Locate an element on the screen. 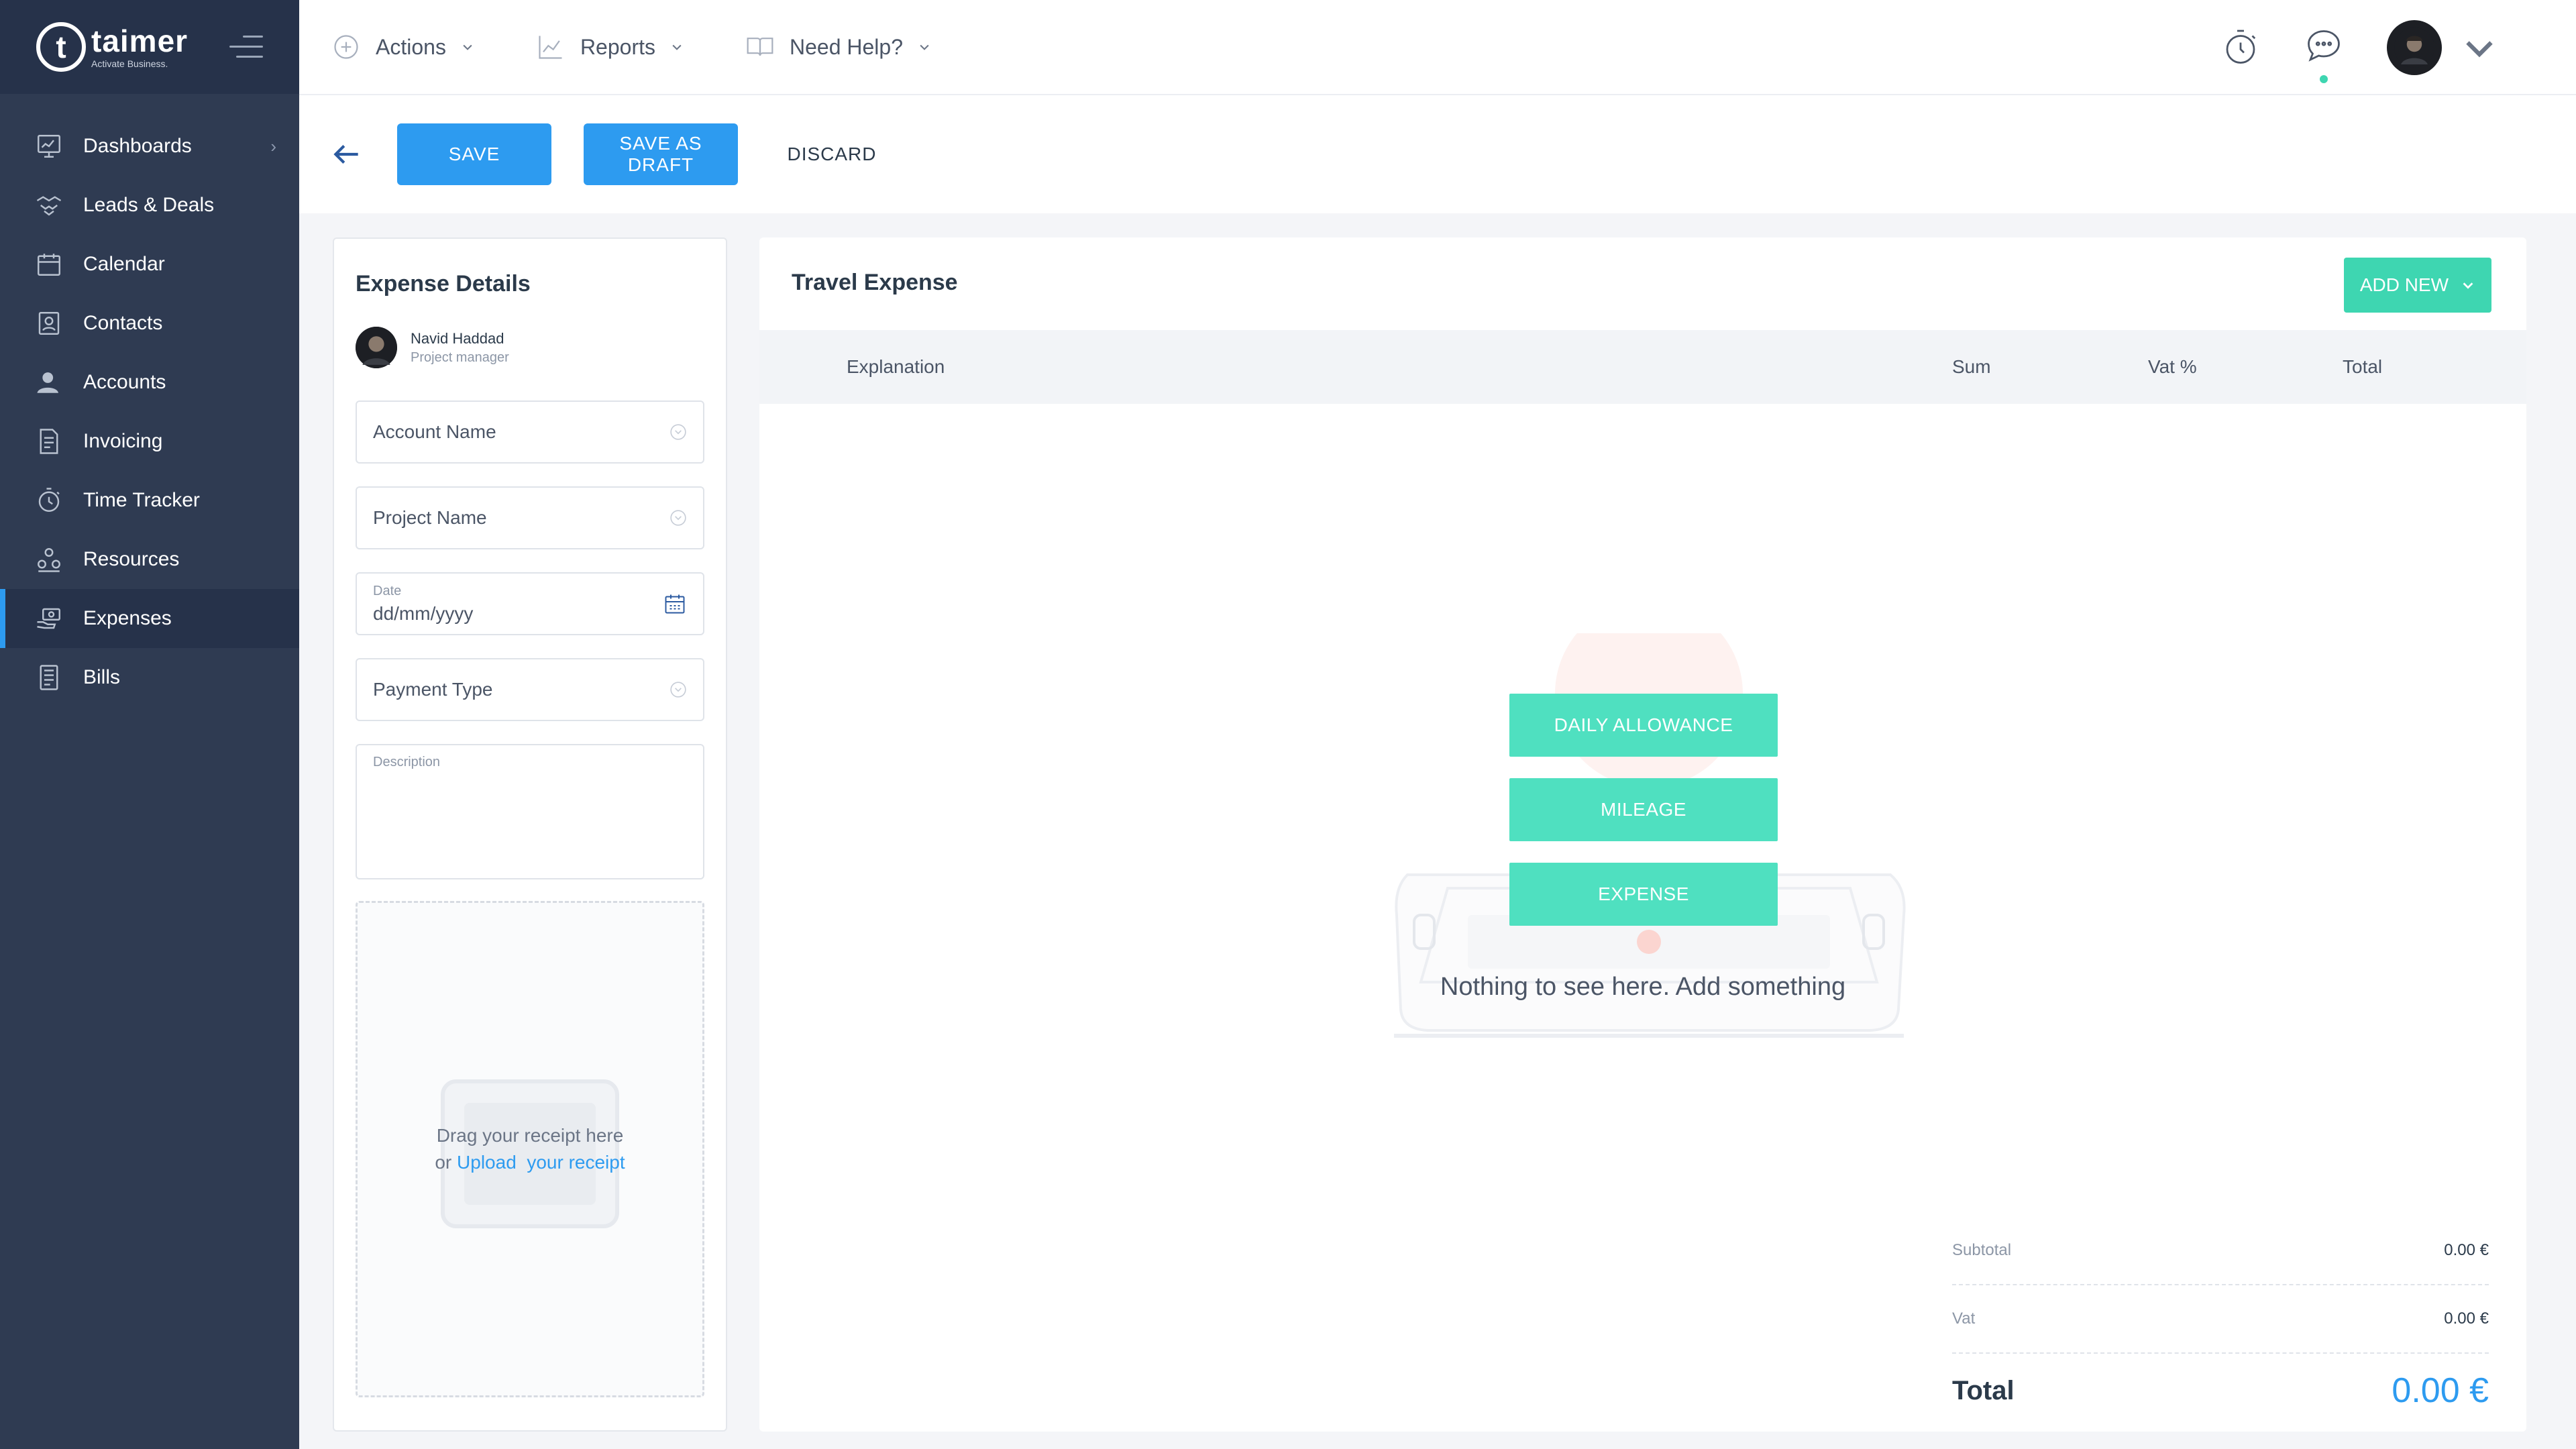 The image size is (2576, 1449). sidebar-header: t taimer Activate Business. is located at coordinates (149, 47).